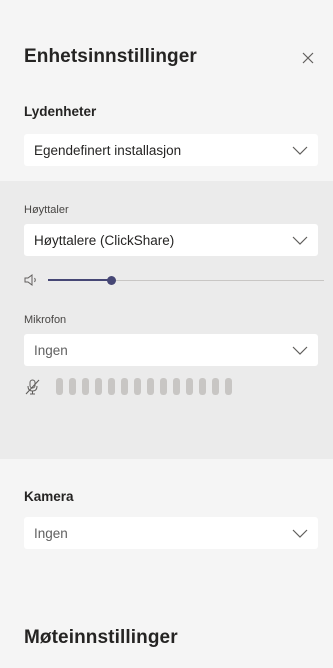  I want to click on meeting-settings-title: Møteinnstillinger, so click(101, 637).